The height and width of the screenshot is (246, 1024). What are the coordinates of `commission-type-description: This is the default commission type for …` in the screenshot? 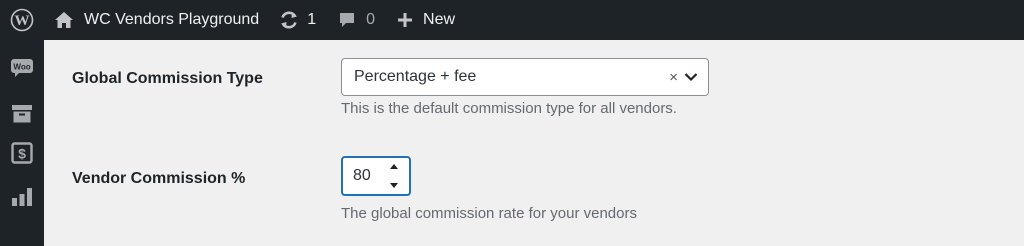 It's located at (509, 108).